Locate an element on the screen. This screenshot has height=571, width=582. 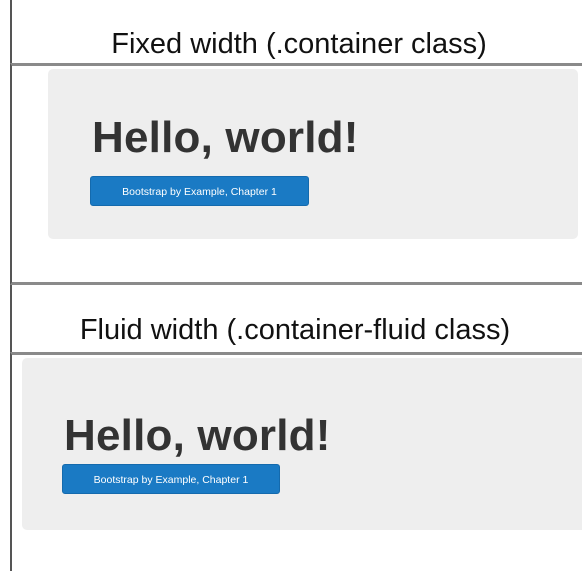
fluid-width-caption: Fluid width (.container-fluid class) is located at coordinates (295, 330).